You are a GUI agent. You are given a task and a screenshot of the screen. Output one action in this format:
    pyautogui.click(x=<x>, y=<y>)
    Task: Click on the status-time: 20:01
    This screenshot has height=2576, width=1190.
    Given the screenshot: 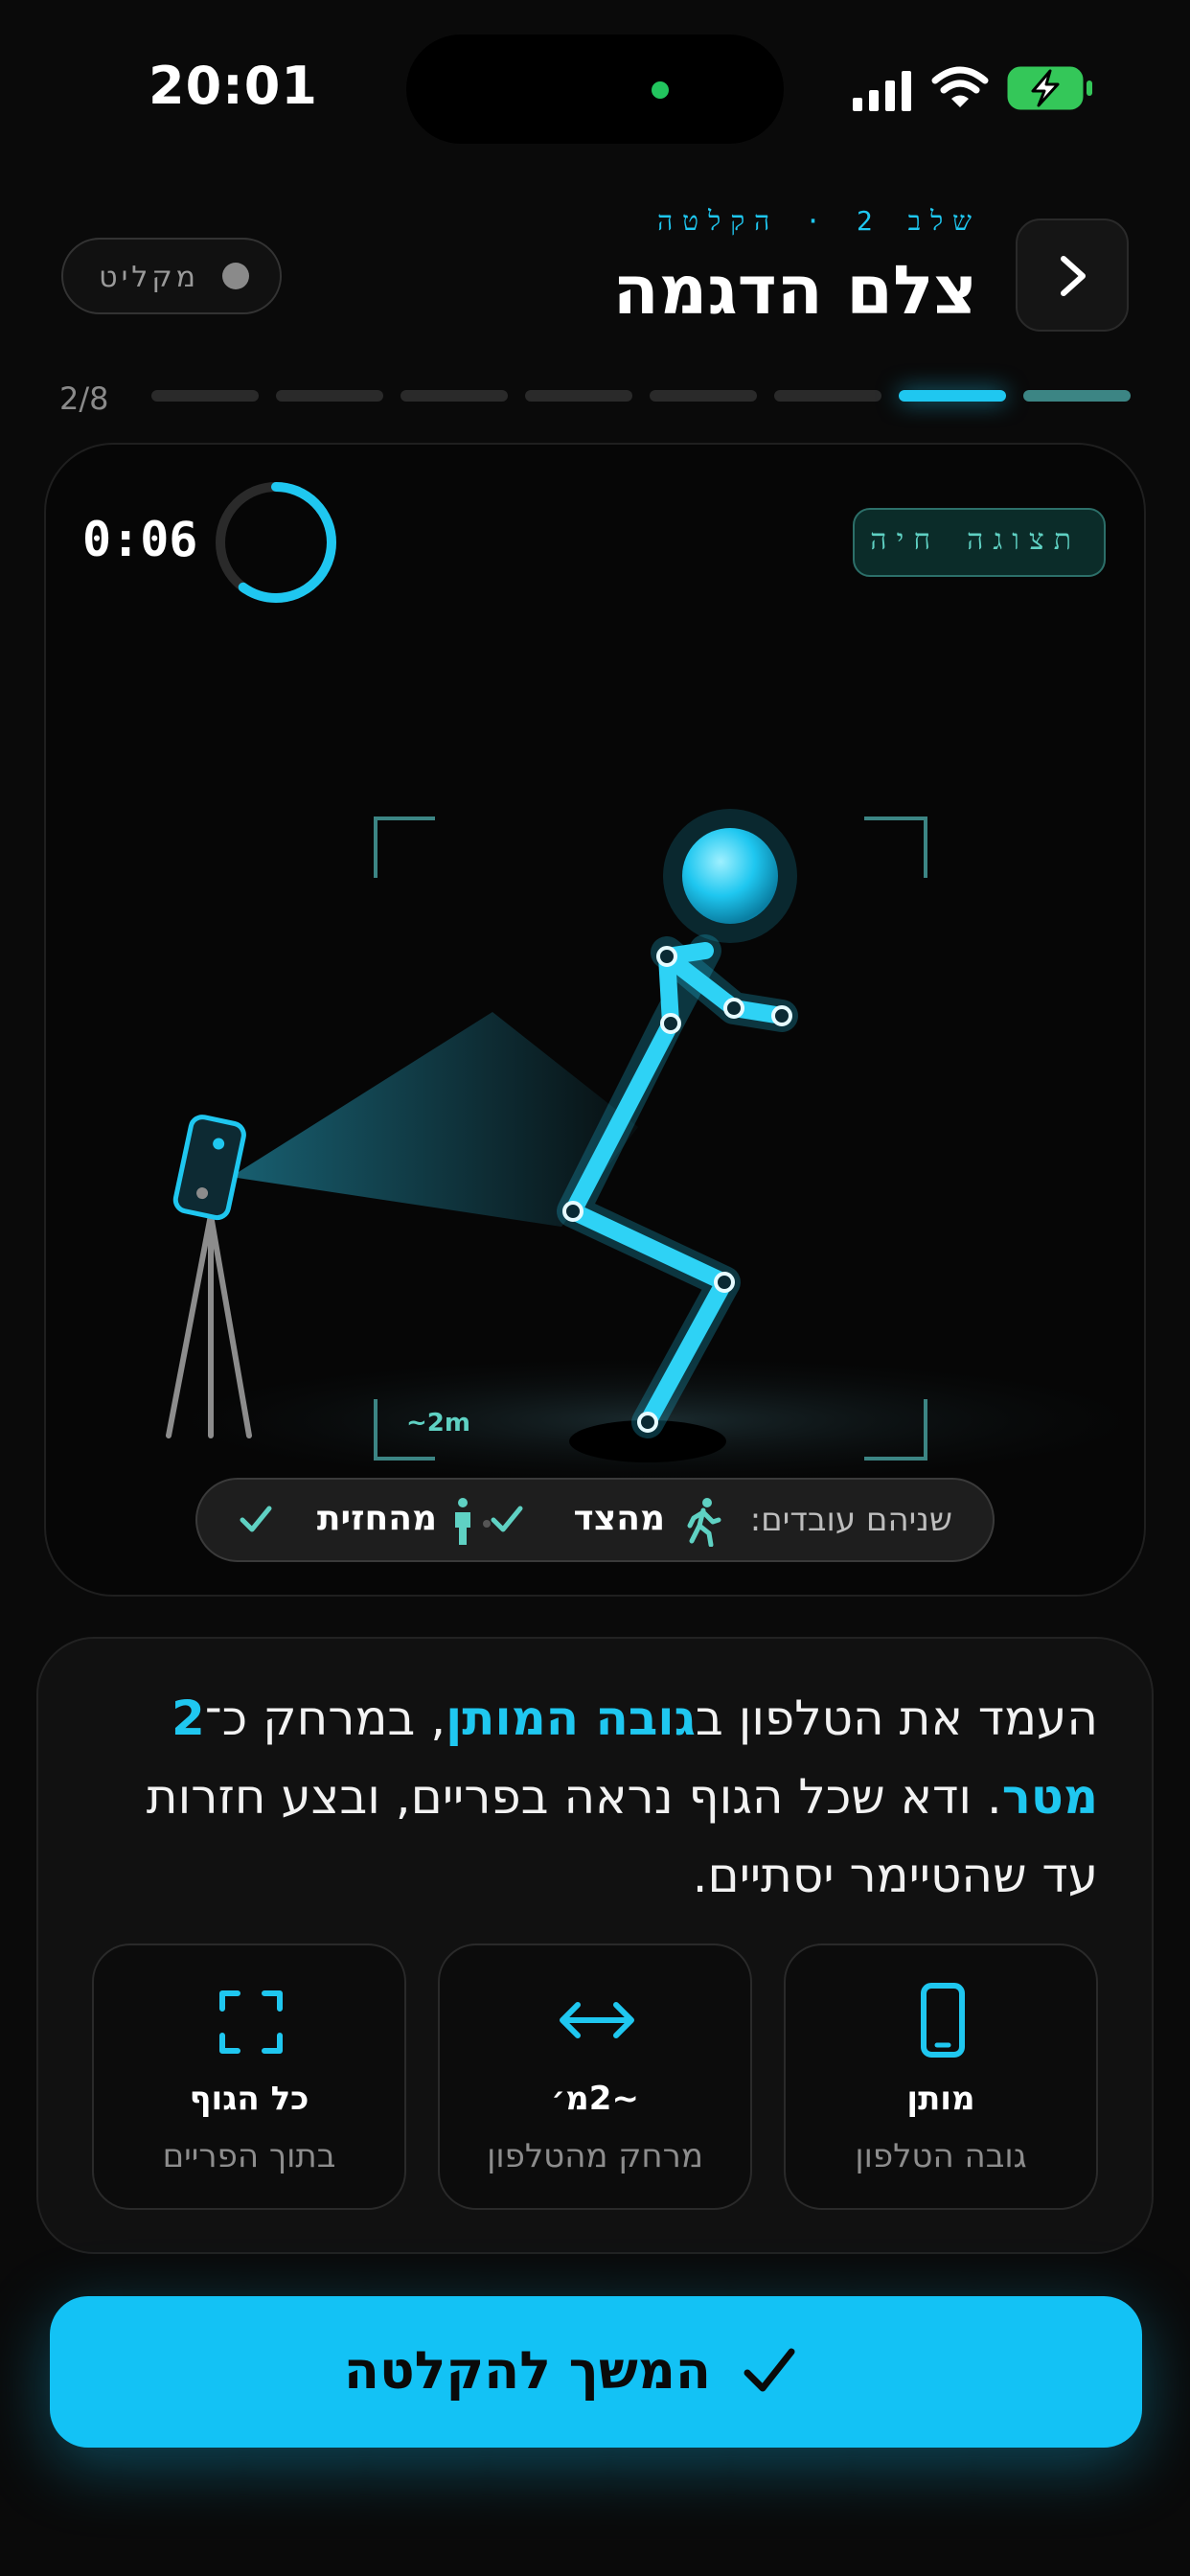 What is the action you would take?
    pyautogui.click(x=234, y=86)
    